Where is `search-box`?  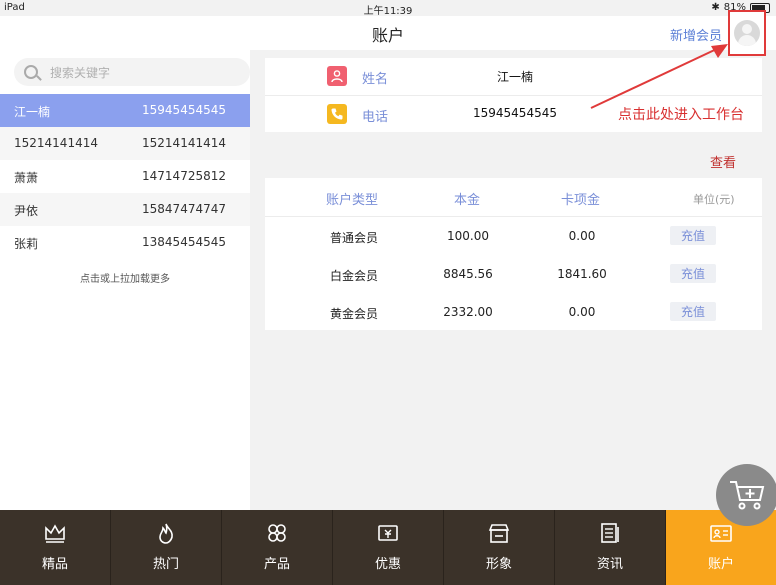 search-box is located at coordinates (132, 73).